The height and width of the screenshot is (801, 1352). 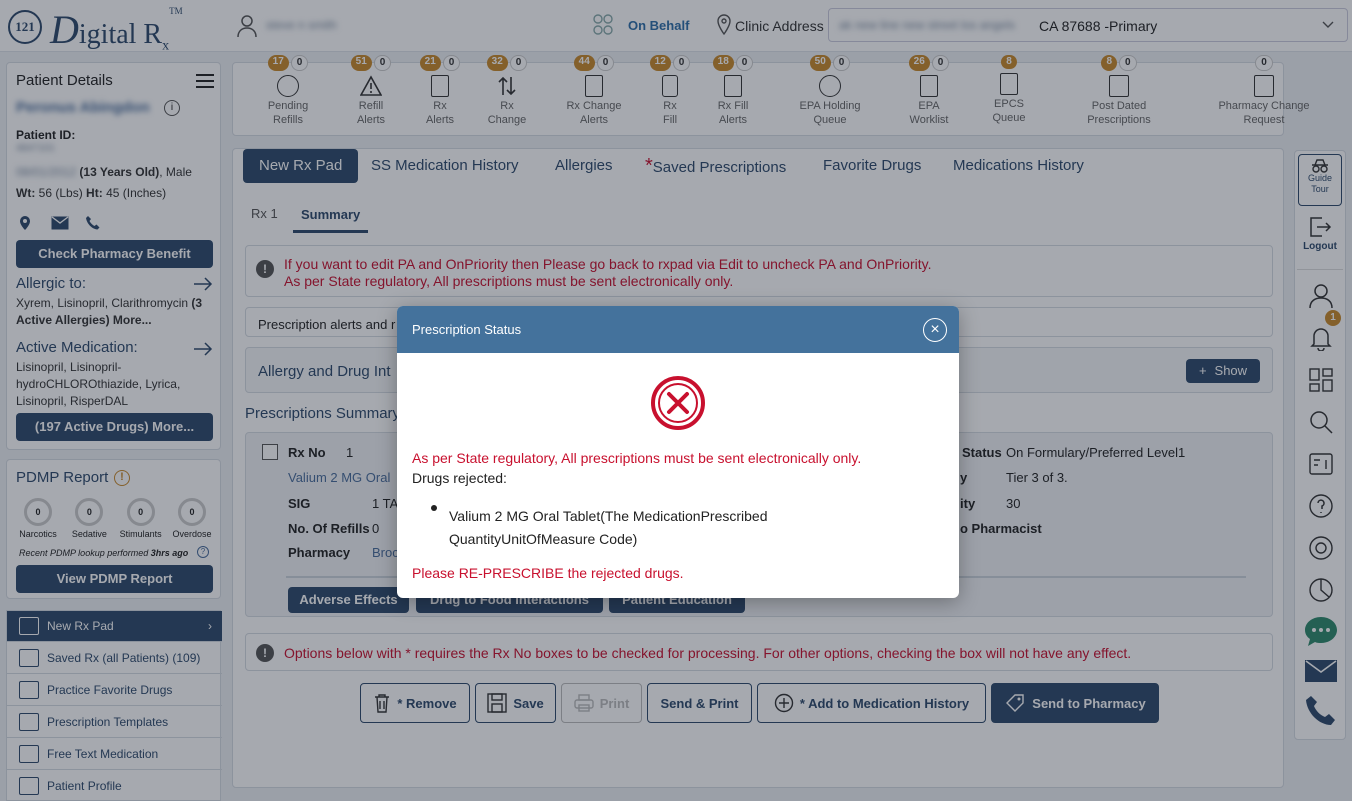 What do you see at coordinates (459, 478) in the screenshot?
I see `drugs-rejected-label: Drugs rejected:` at bounding box center [459, 478].